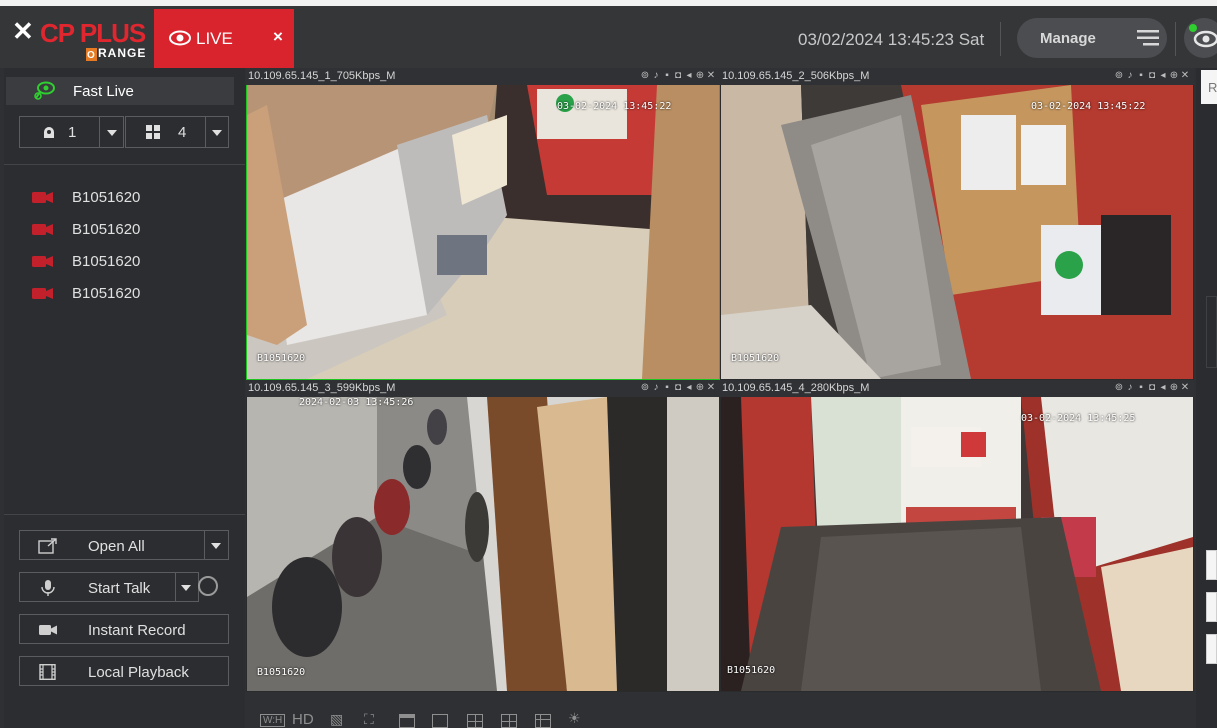 The image size is (1217, 728). I want to click on manage-button: Manage, so click(1092, 38).